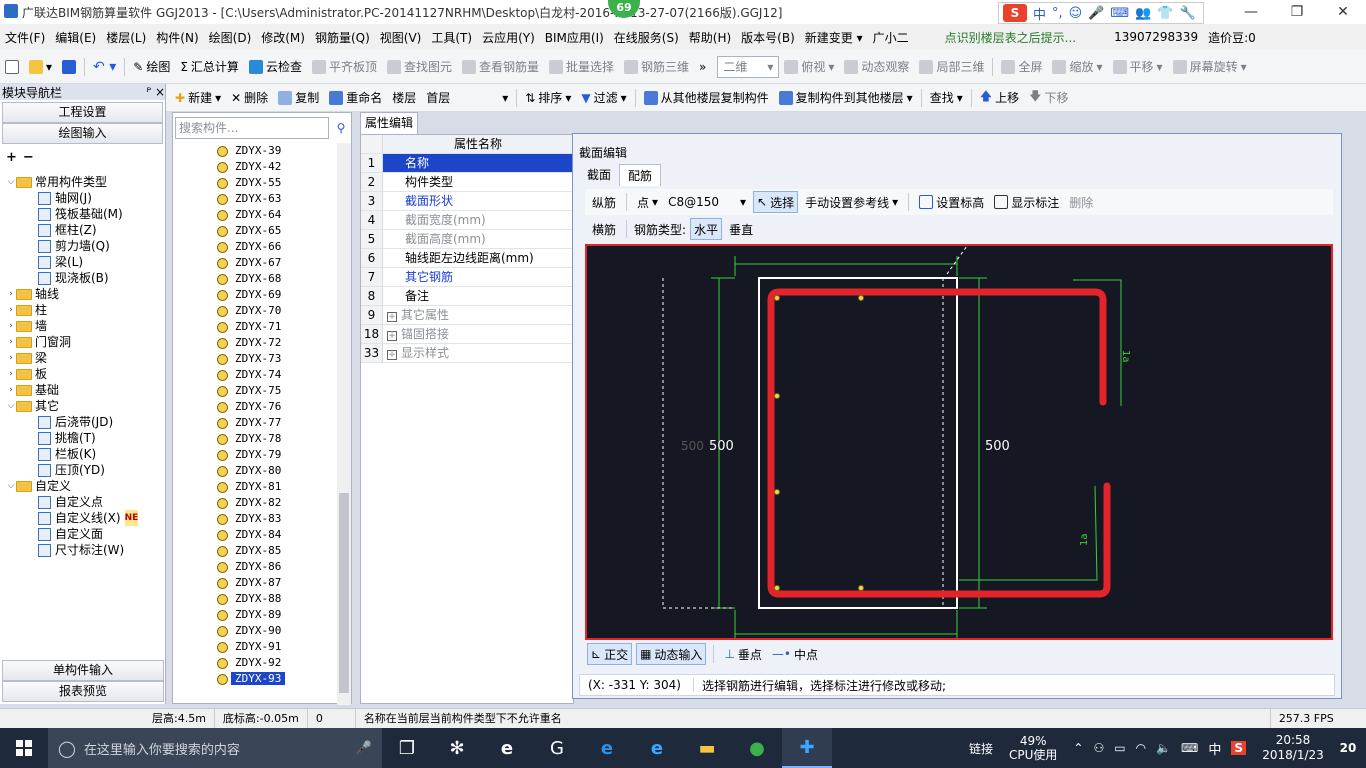 The image size is (1366, 768). What do you see at coordinates (255, 455) in the screenshot?
I see `list-item: ZDYX-79` at bounding box center [255, 455].